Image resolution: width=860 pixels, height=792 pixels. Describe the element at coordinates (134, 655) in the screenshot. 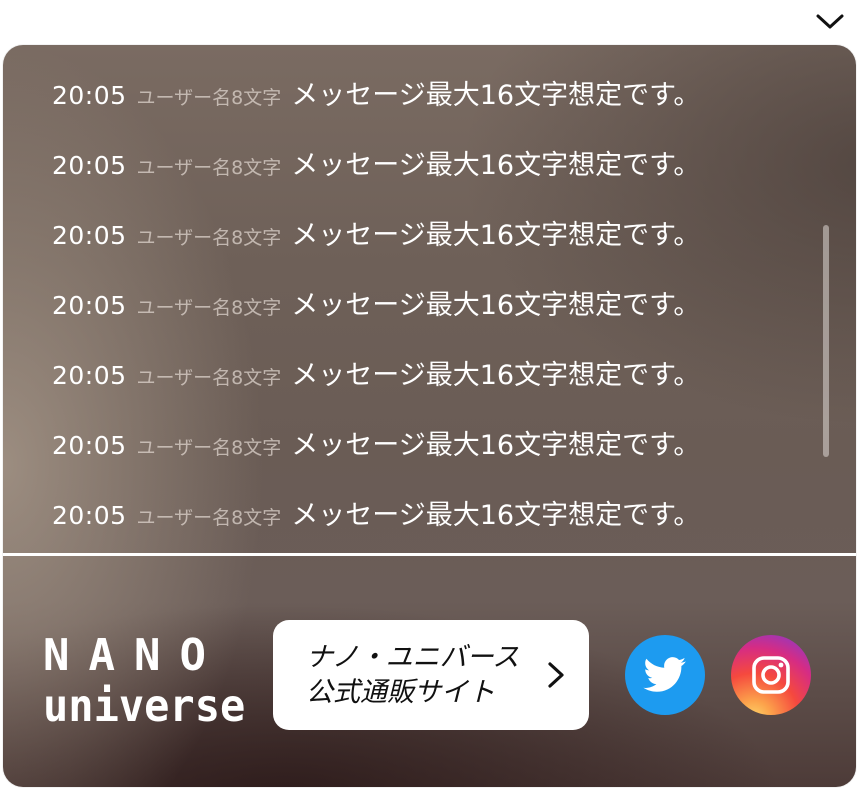

I see `logo-line-1: NANO` at that location.